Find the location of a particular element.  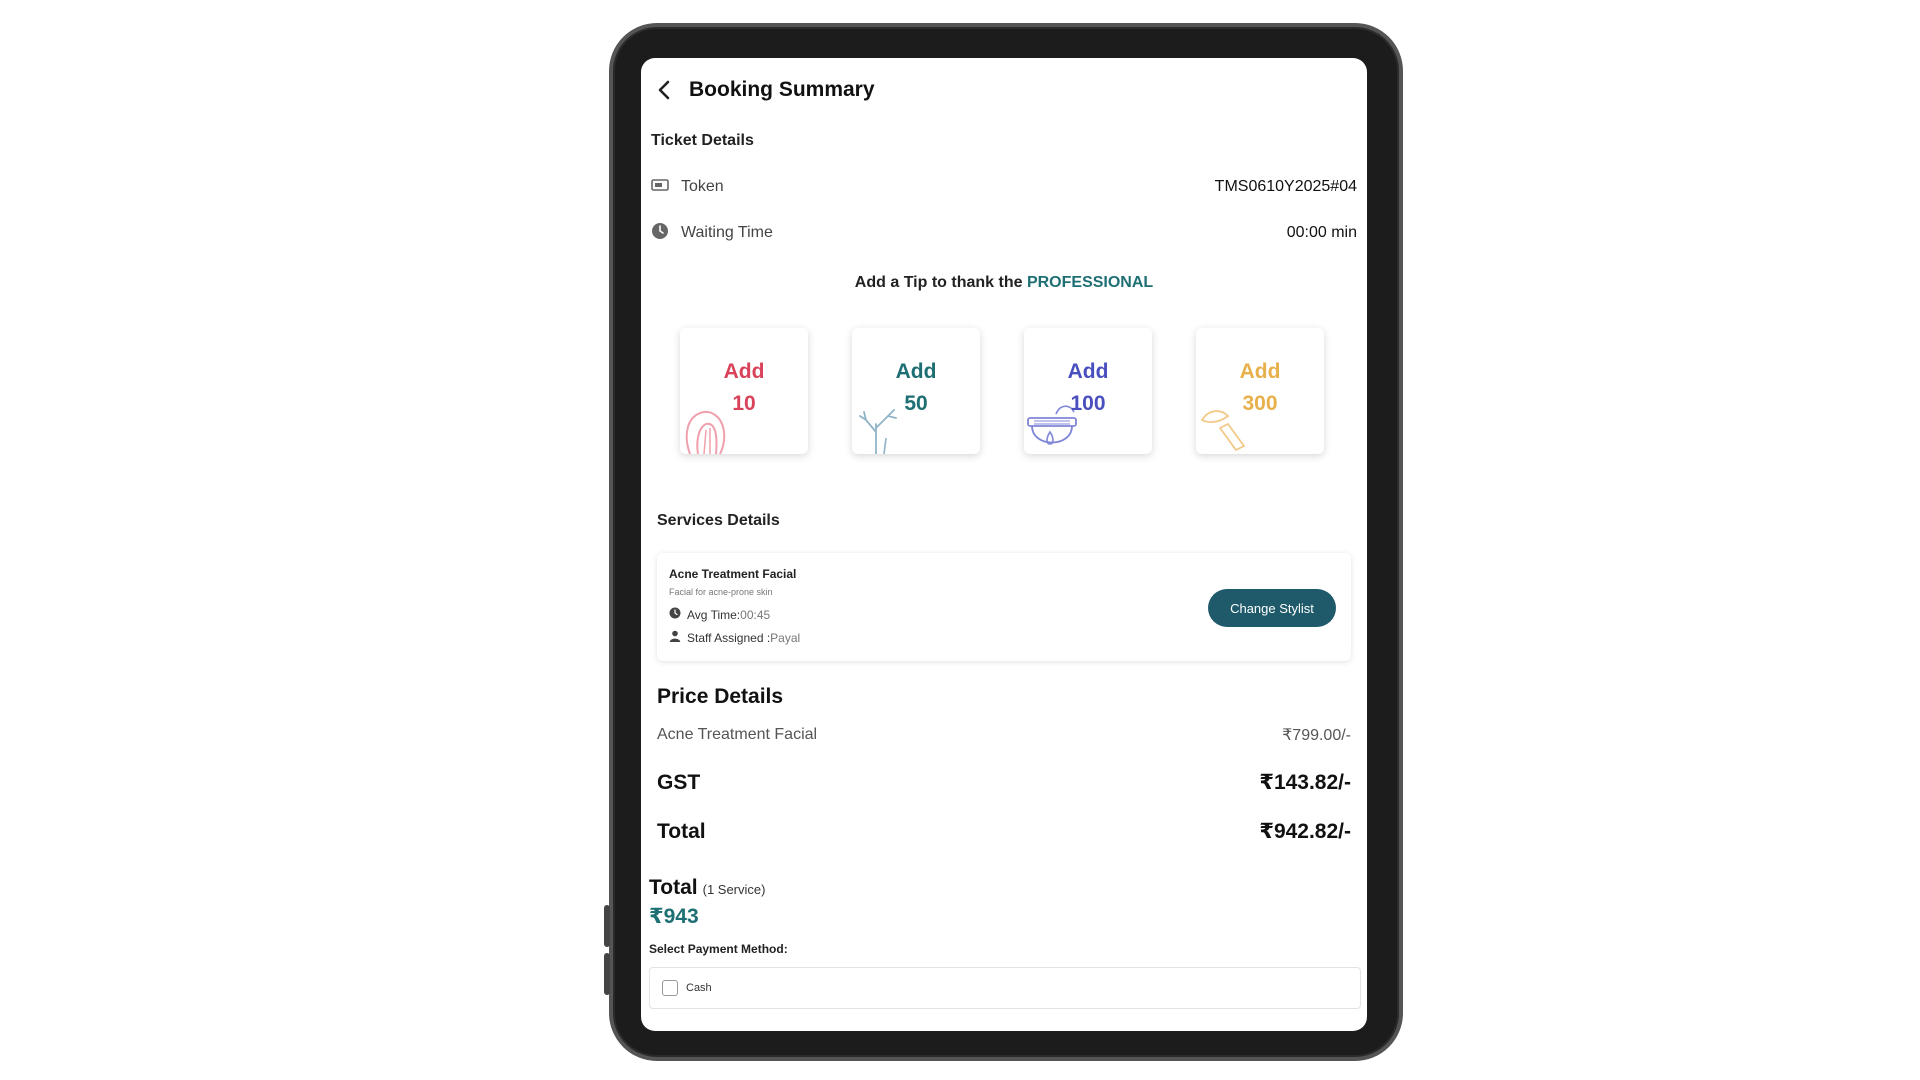

waiting-time-label: Waiting Time is located at coordinates (727, 232).